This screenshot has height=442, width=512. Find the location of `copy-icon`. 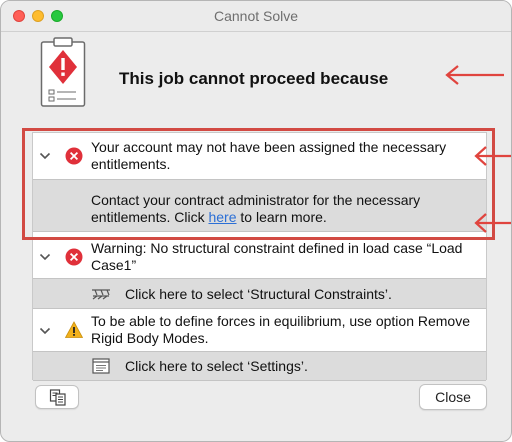

copy-icon is located at coordinates (57, 397).